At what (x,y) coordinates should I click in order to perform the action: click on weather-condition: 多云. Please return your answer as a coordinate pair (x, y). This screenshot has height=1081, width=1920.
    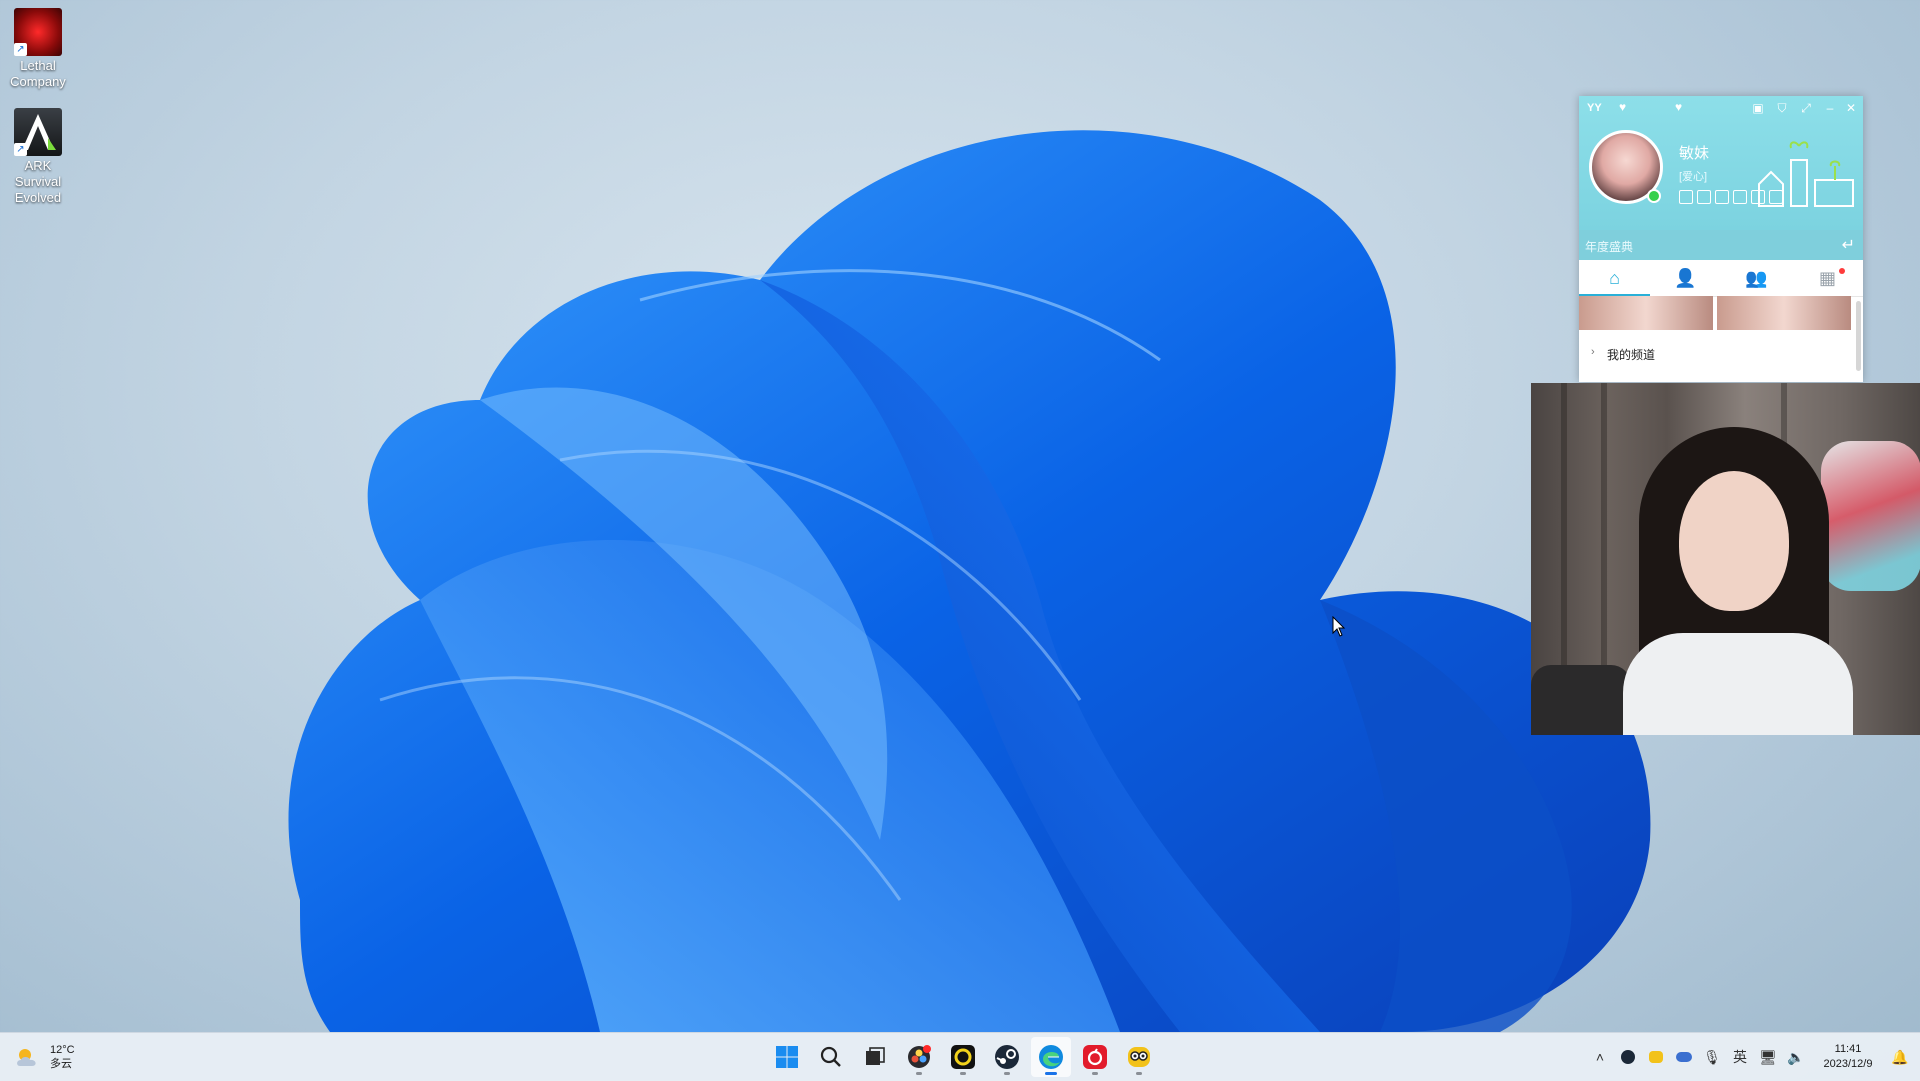
    Looking at the image, I should click on (61, 1064).